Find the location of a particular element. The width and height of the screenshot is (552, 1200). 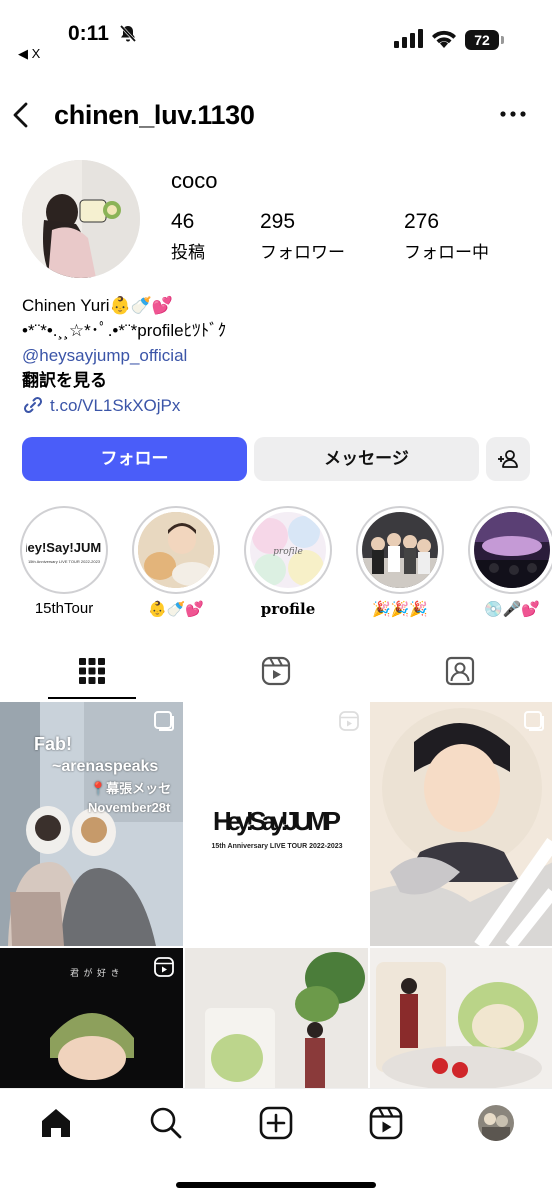

profile-avatar-nav is located at coordinates (496, 1123).